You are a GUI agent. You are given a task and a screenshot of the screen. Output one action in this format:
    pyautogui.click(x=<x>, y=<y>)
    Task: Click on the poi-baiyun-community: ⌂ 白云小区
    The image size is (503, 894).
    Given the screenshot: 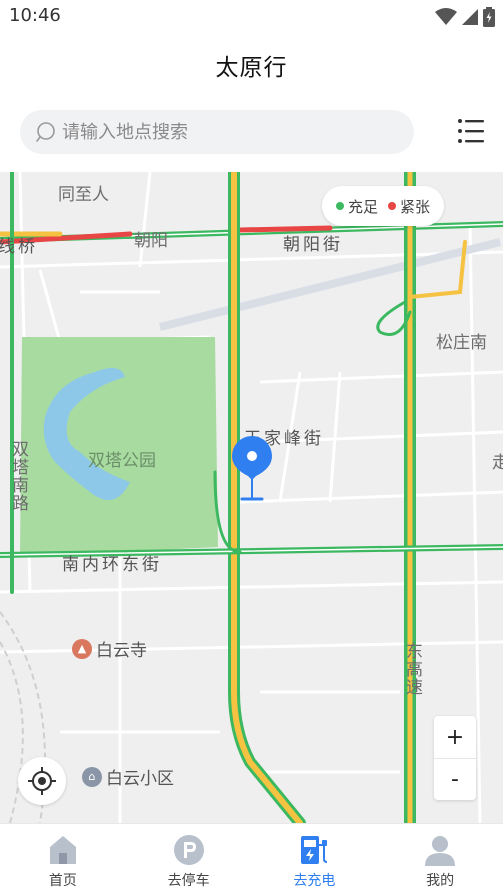 What is the action you would take?
    pyautogui.click(x=128, y=776)
    